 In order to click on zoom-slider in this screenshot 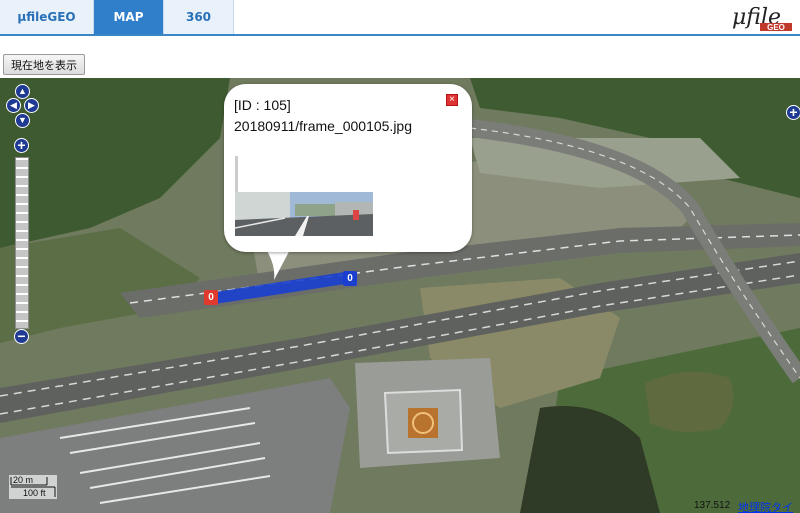, I will do `click(22, 243)`.